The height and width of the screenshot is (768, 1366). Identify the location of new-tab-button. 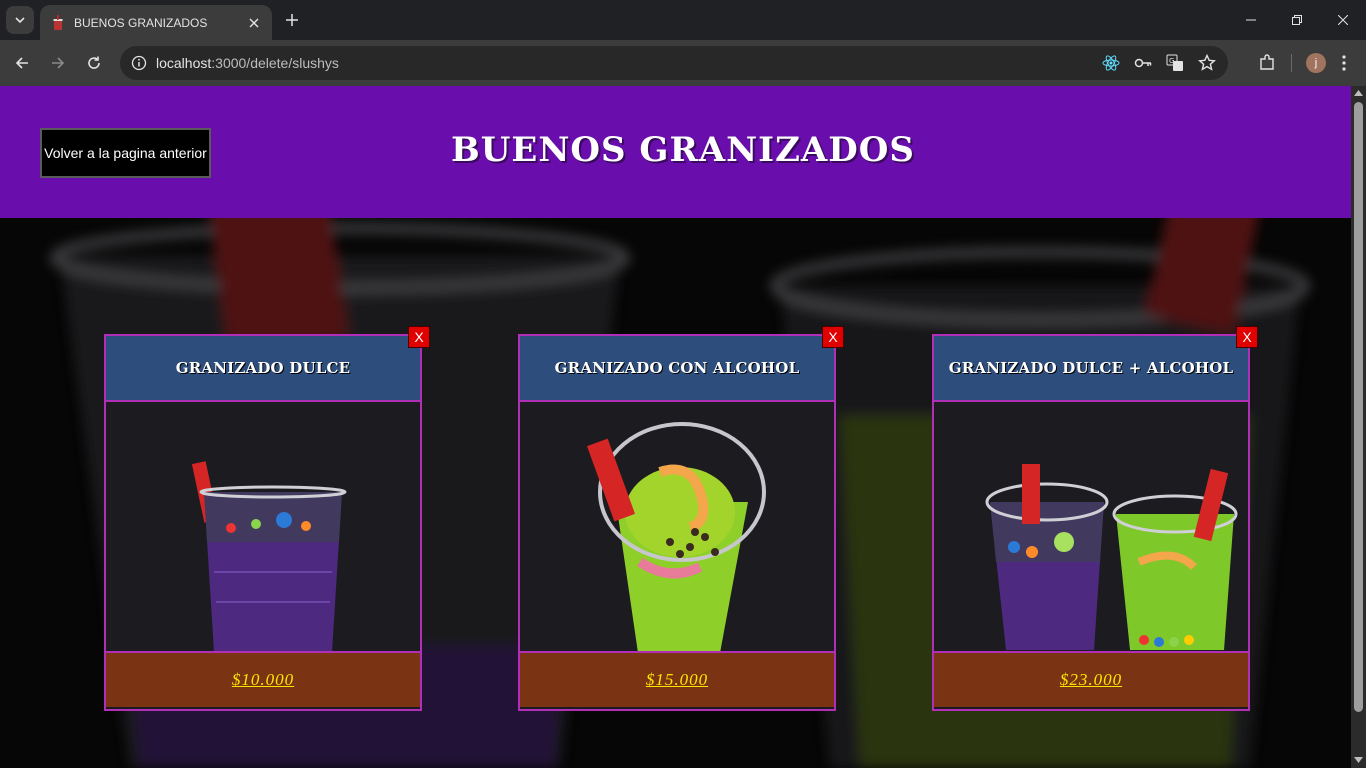
(292, 20).